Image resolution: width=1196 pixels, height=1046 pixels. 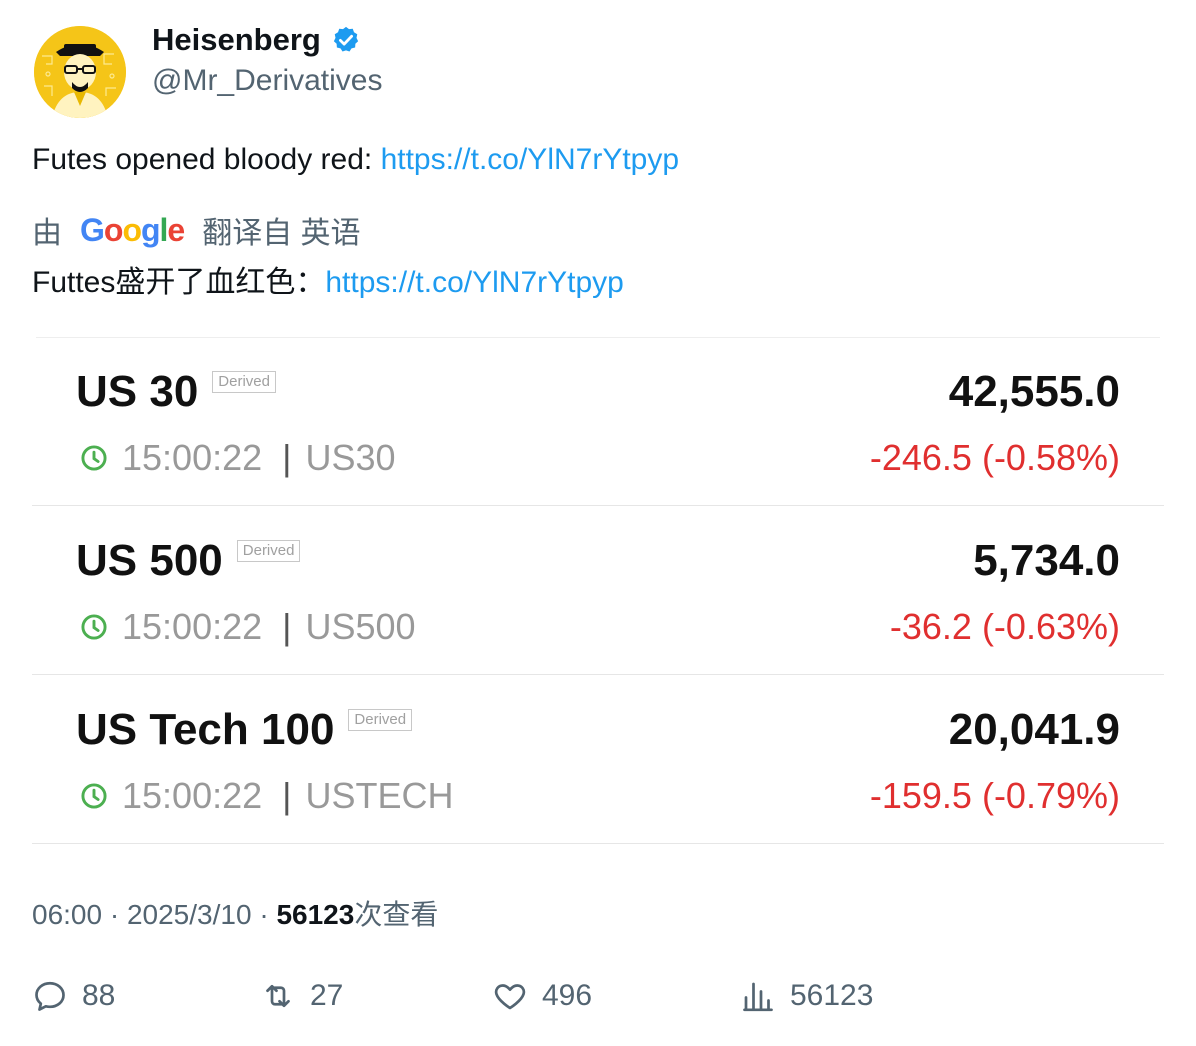 I want to click on symbol-name: US 500 Derived, so click(x=188, y=561).